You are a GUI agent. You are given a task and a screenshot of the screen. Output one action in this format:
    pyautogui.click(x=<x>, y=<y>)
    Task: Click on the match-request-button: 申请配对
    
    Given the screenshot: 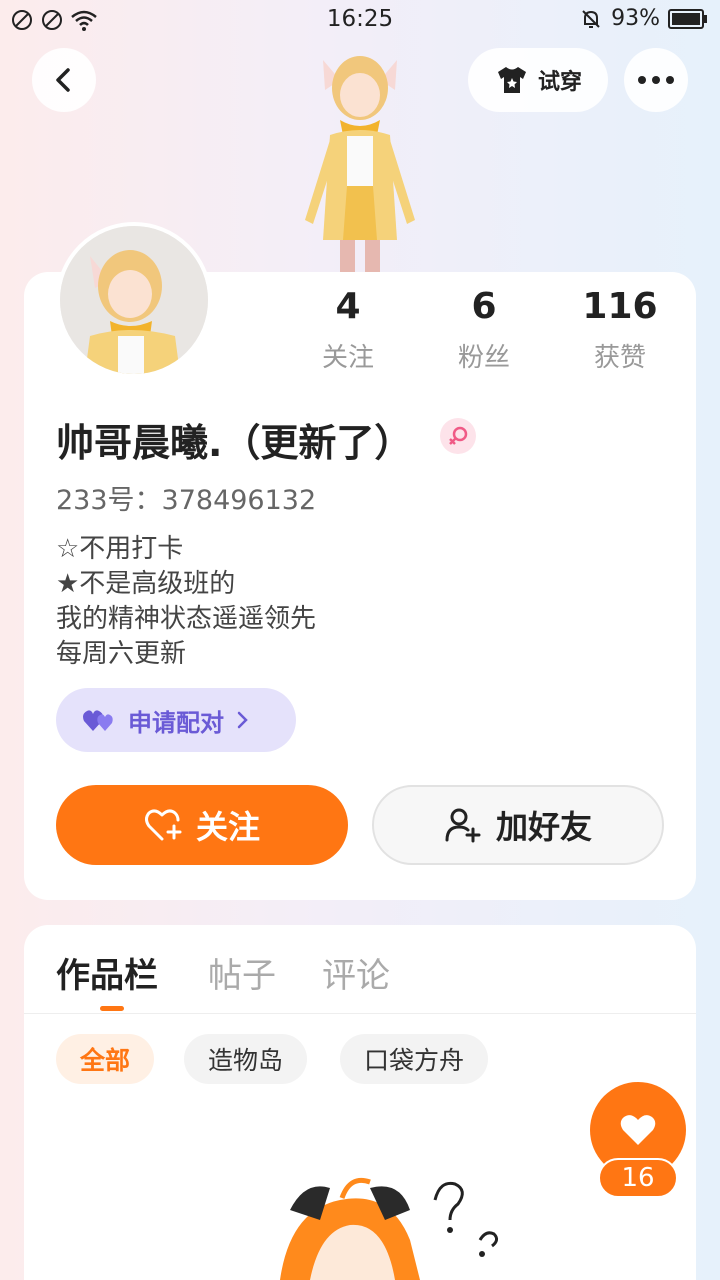 What is the action you would take?
    pyautogui.click(x=176, y=720)
    